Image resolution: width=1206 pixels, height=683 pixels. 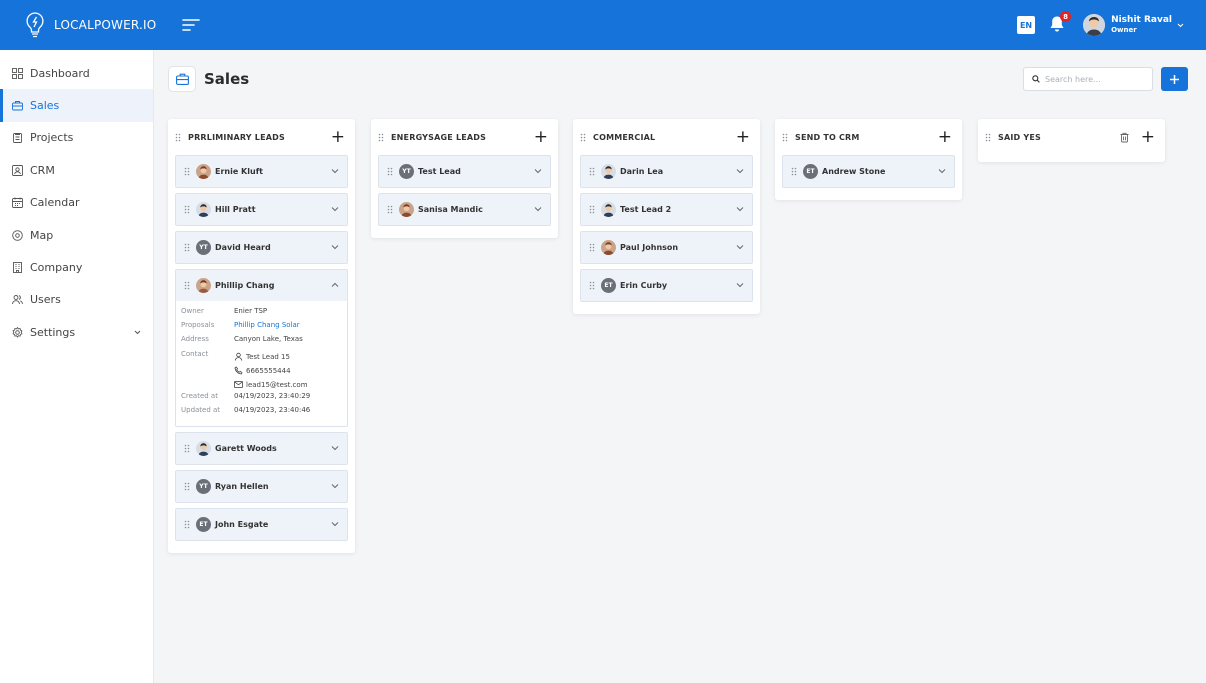 What do you see at coordinates (198, 325) in the screenshot?
I see `detail-label: Proposals` at bounding box center [198, 325].